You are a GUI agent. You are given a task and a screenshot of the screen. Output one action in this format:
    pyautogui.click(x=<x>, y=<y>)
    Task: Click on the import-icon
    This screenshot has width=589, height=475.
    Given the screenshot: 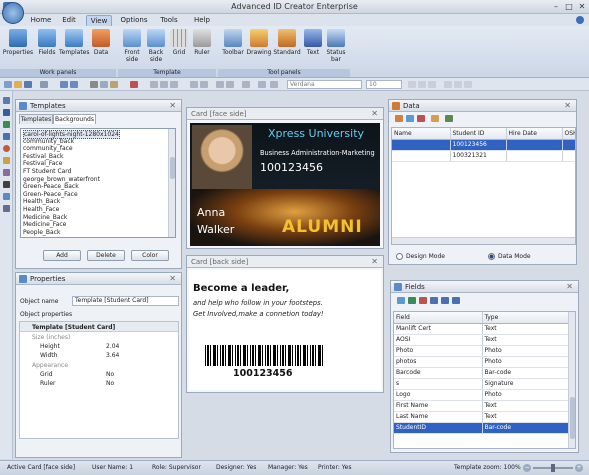 What is the action you would take?
    pyautogui.click(x=435, y=118)
    